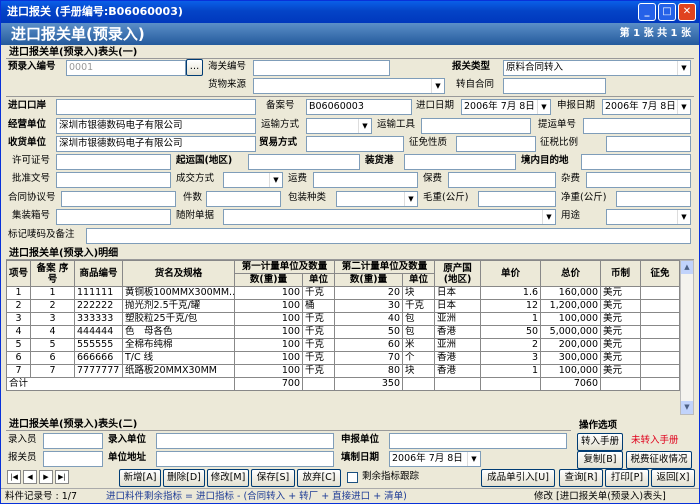 The height and width of the screenshot is (504, 700). I want to click on origin-country-input, so click(304, 162).